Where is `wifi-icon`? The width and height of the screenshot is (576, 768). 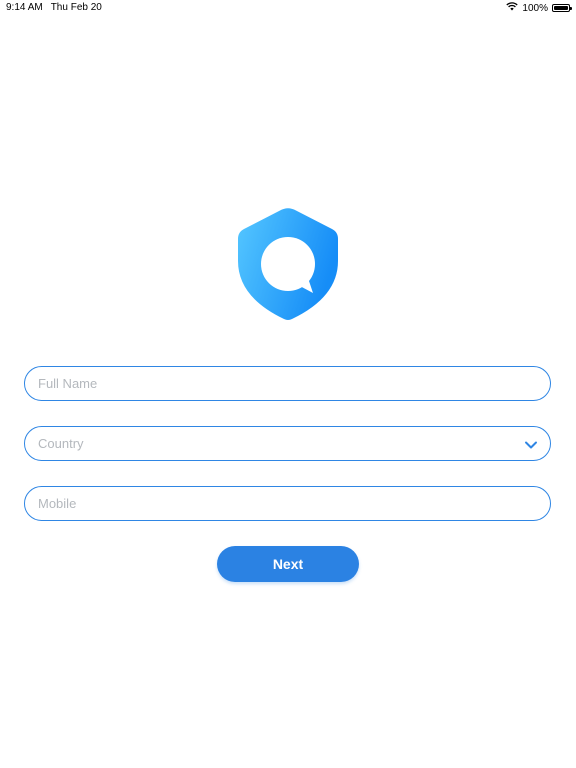 wifi-icon is located at coordinates (512, 8).